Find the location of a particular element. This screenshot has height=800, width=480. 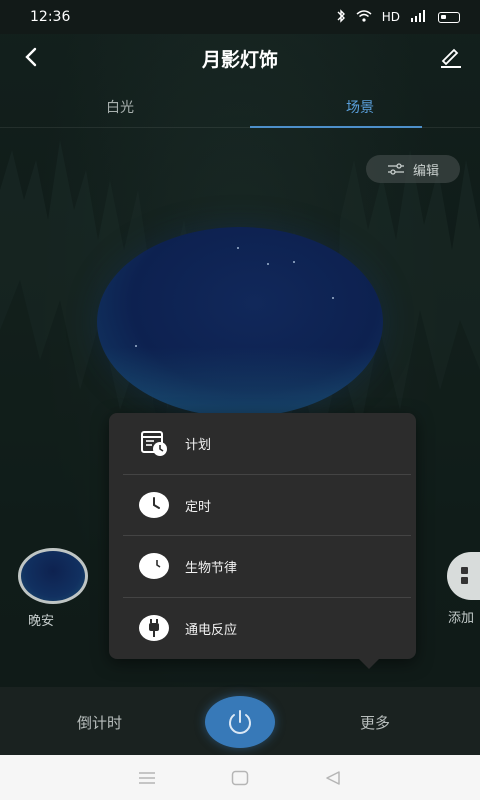

bluetooth-icon is located at coordinates (341, 17).